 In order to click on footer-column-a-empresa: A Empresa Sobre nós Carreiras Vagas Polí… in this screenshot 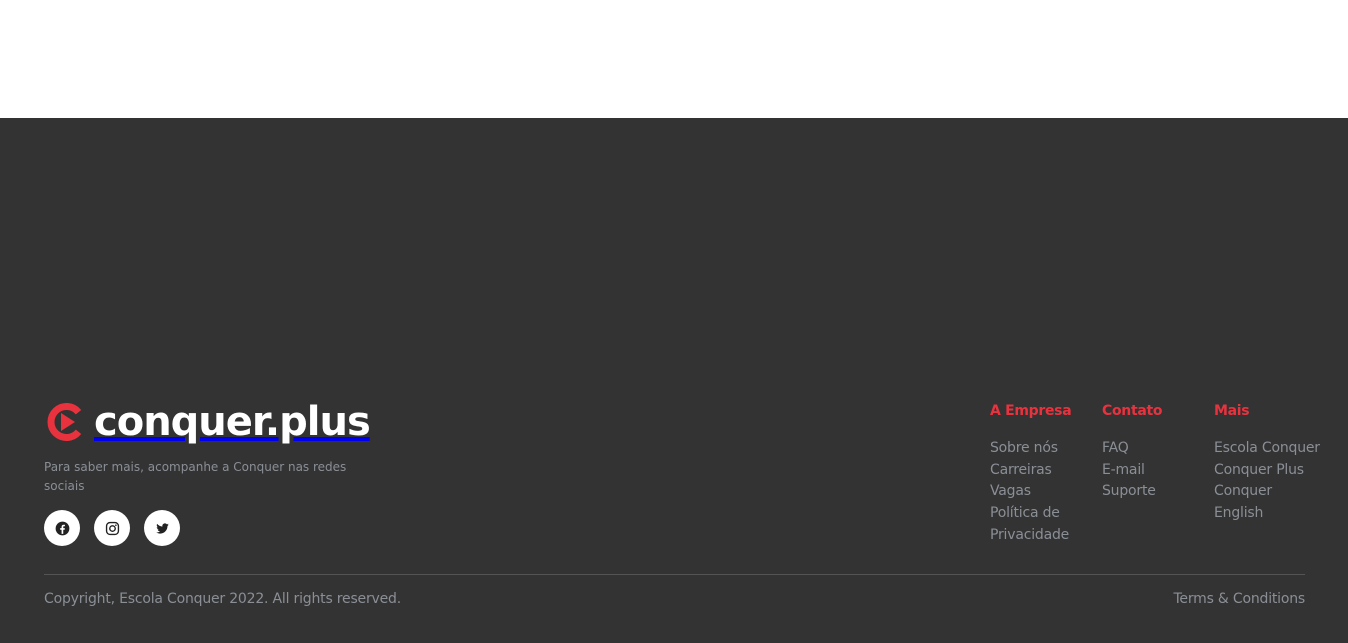, I will do `click(1040, 474)`.